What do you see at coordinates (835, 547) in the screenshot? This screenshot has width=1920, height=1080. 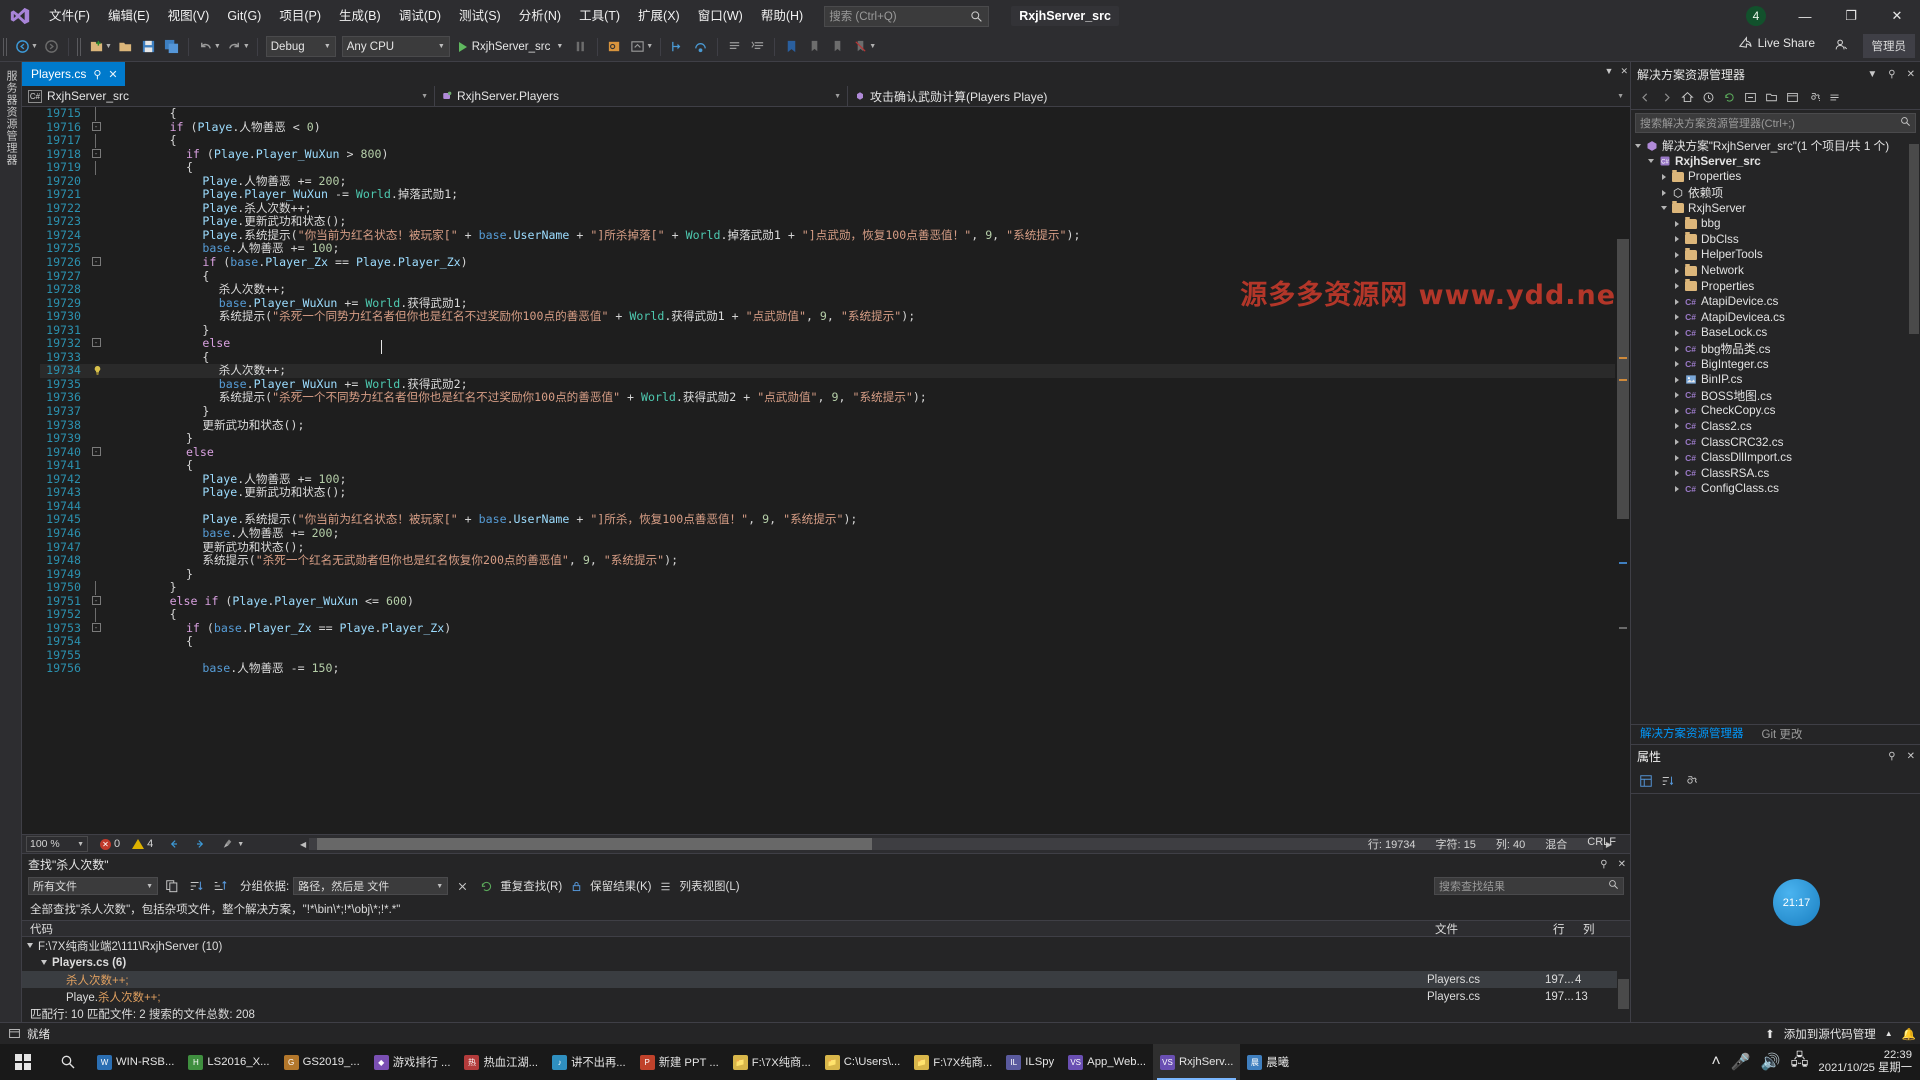 I see `code-line: 19747 更新武功和状态();` at bounding box center [835, 547].